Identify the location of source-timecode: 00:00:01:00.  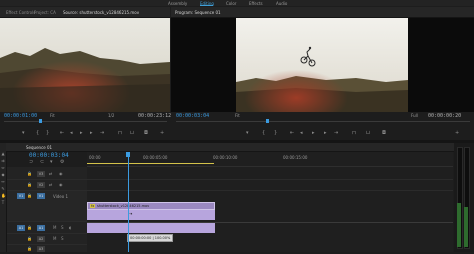
(20, 116).